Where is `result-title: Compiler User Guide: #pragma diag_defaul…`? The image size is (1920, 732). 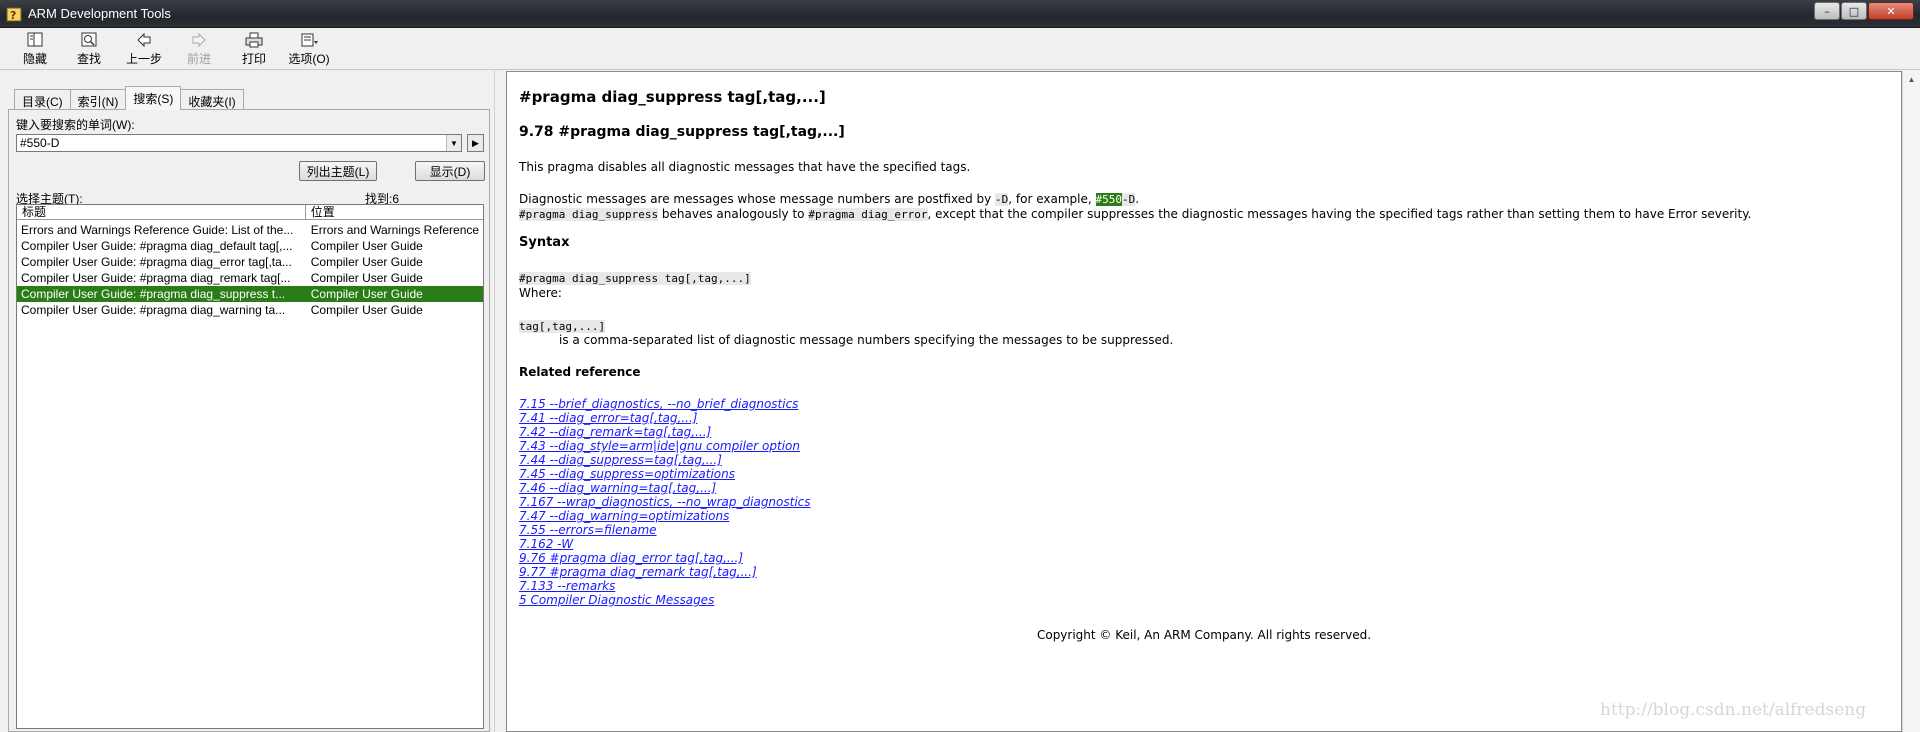
result-title: Compiler User Guide: #pragma diag_defaul… is located at coordinates (157, 246).